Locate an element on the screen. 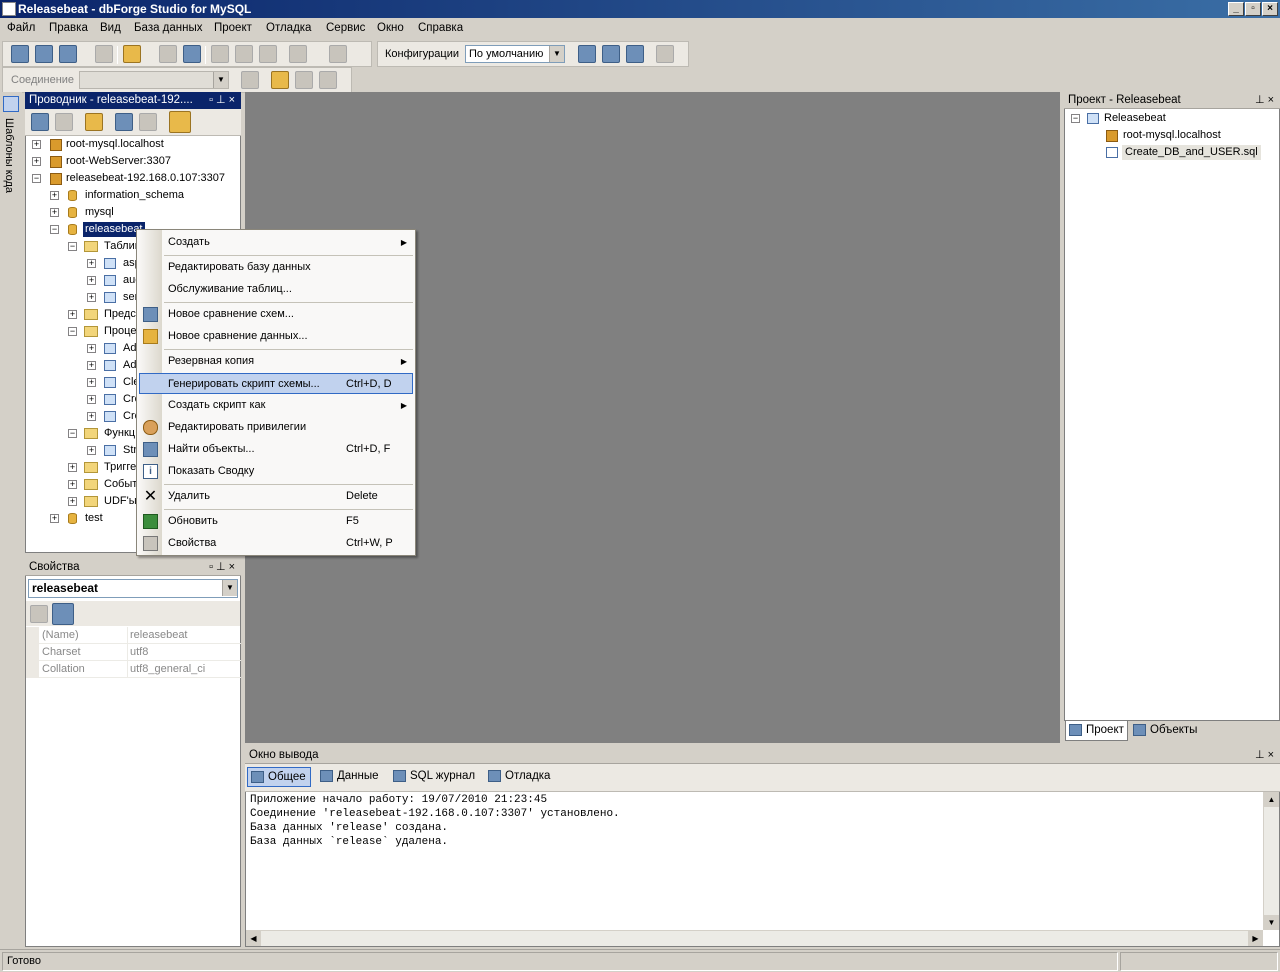 The image size is (1280, 972). new-query-icon is located at coordinates (44, 54).